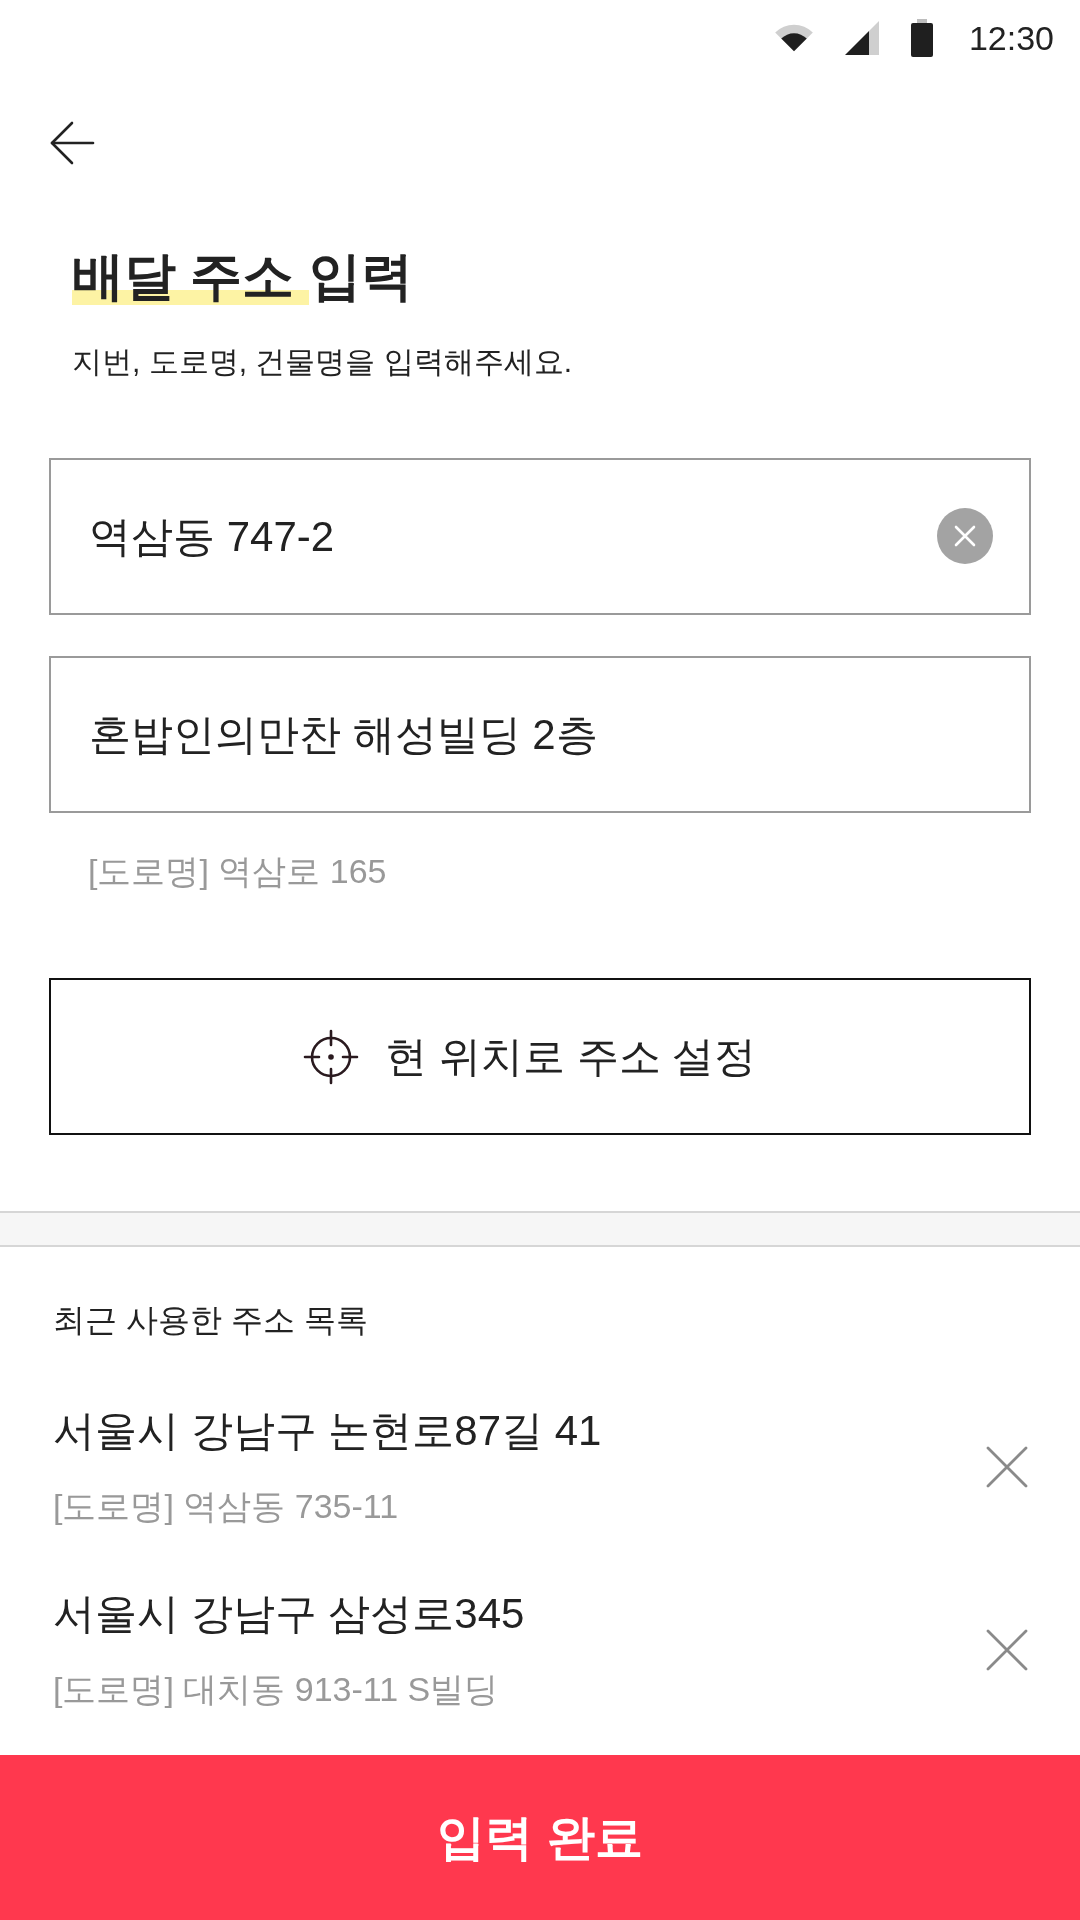 This screenshot has height=1920, width=1080. Describe the element at coordinates (1011, 37) in the screenshot. I see `status-time: 12:30` at that location.